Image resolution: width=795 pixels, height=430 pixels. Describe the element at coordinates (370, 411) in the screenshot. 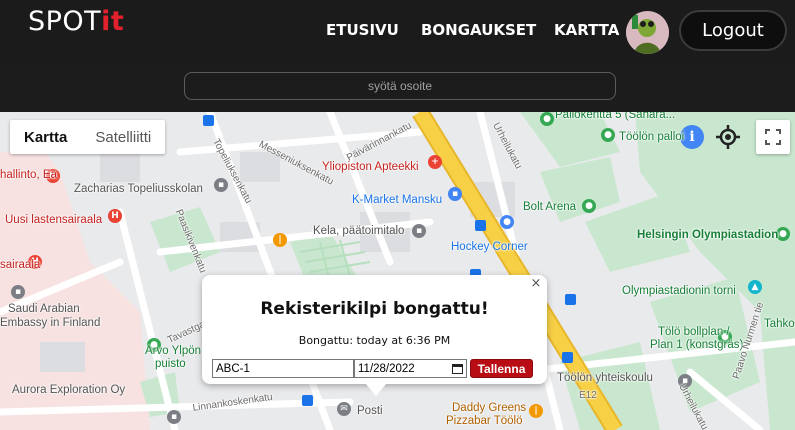

I see `place-label: Posti` at that location.